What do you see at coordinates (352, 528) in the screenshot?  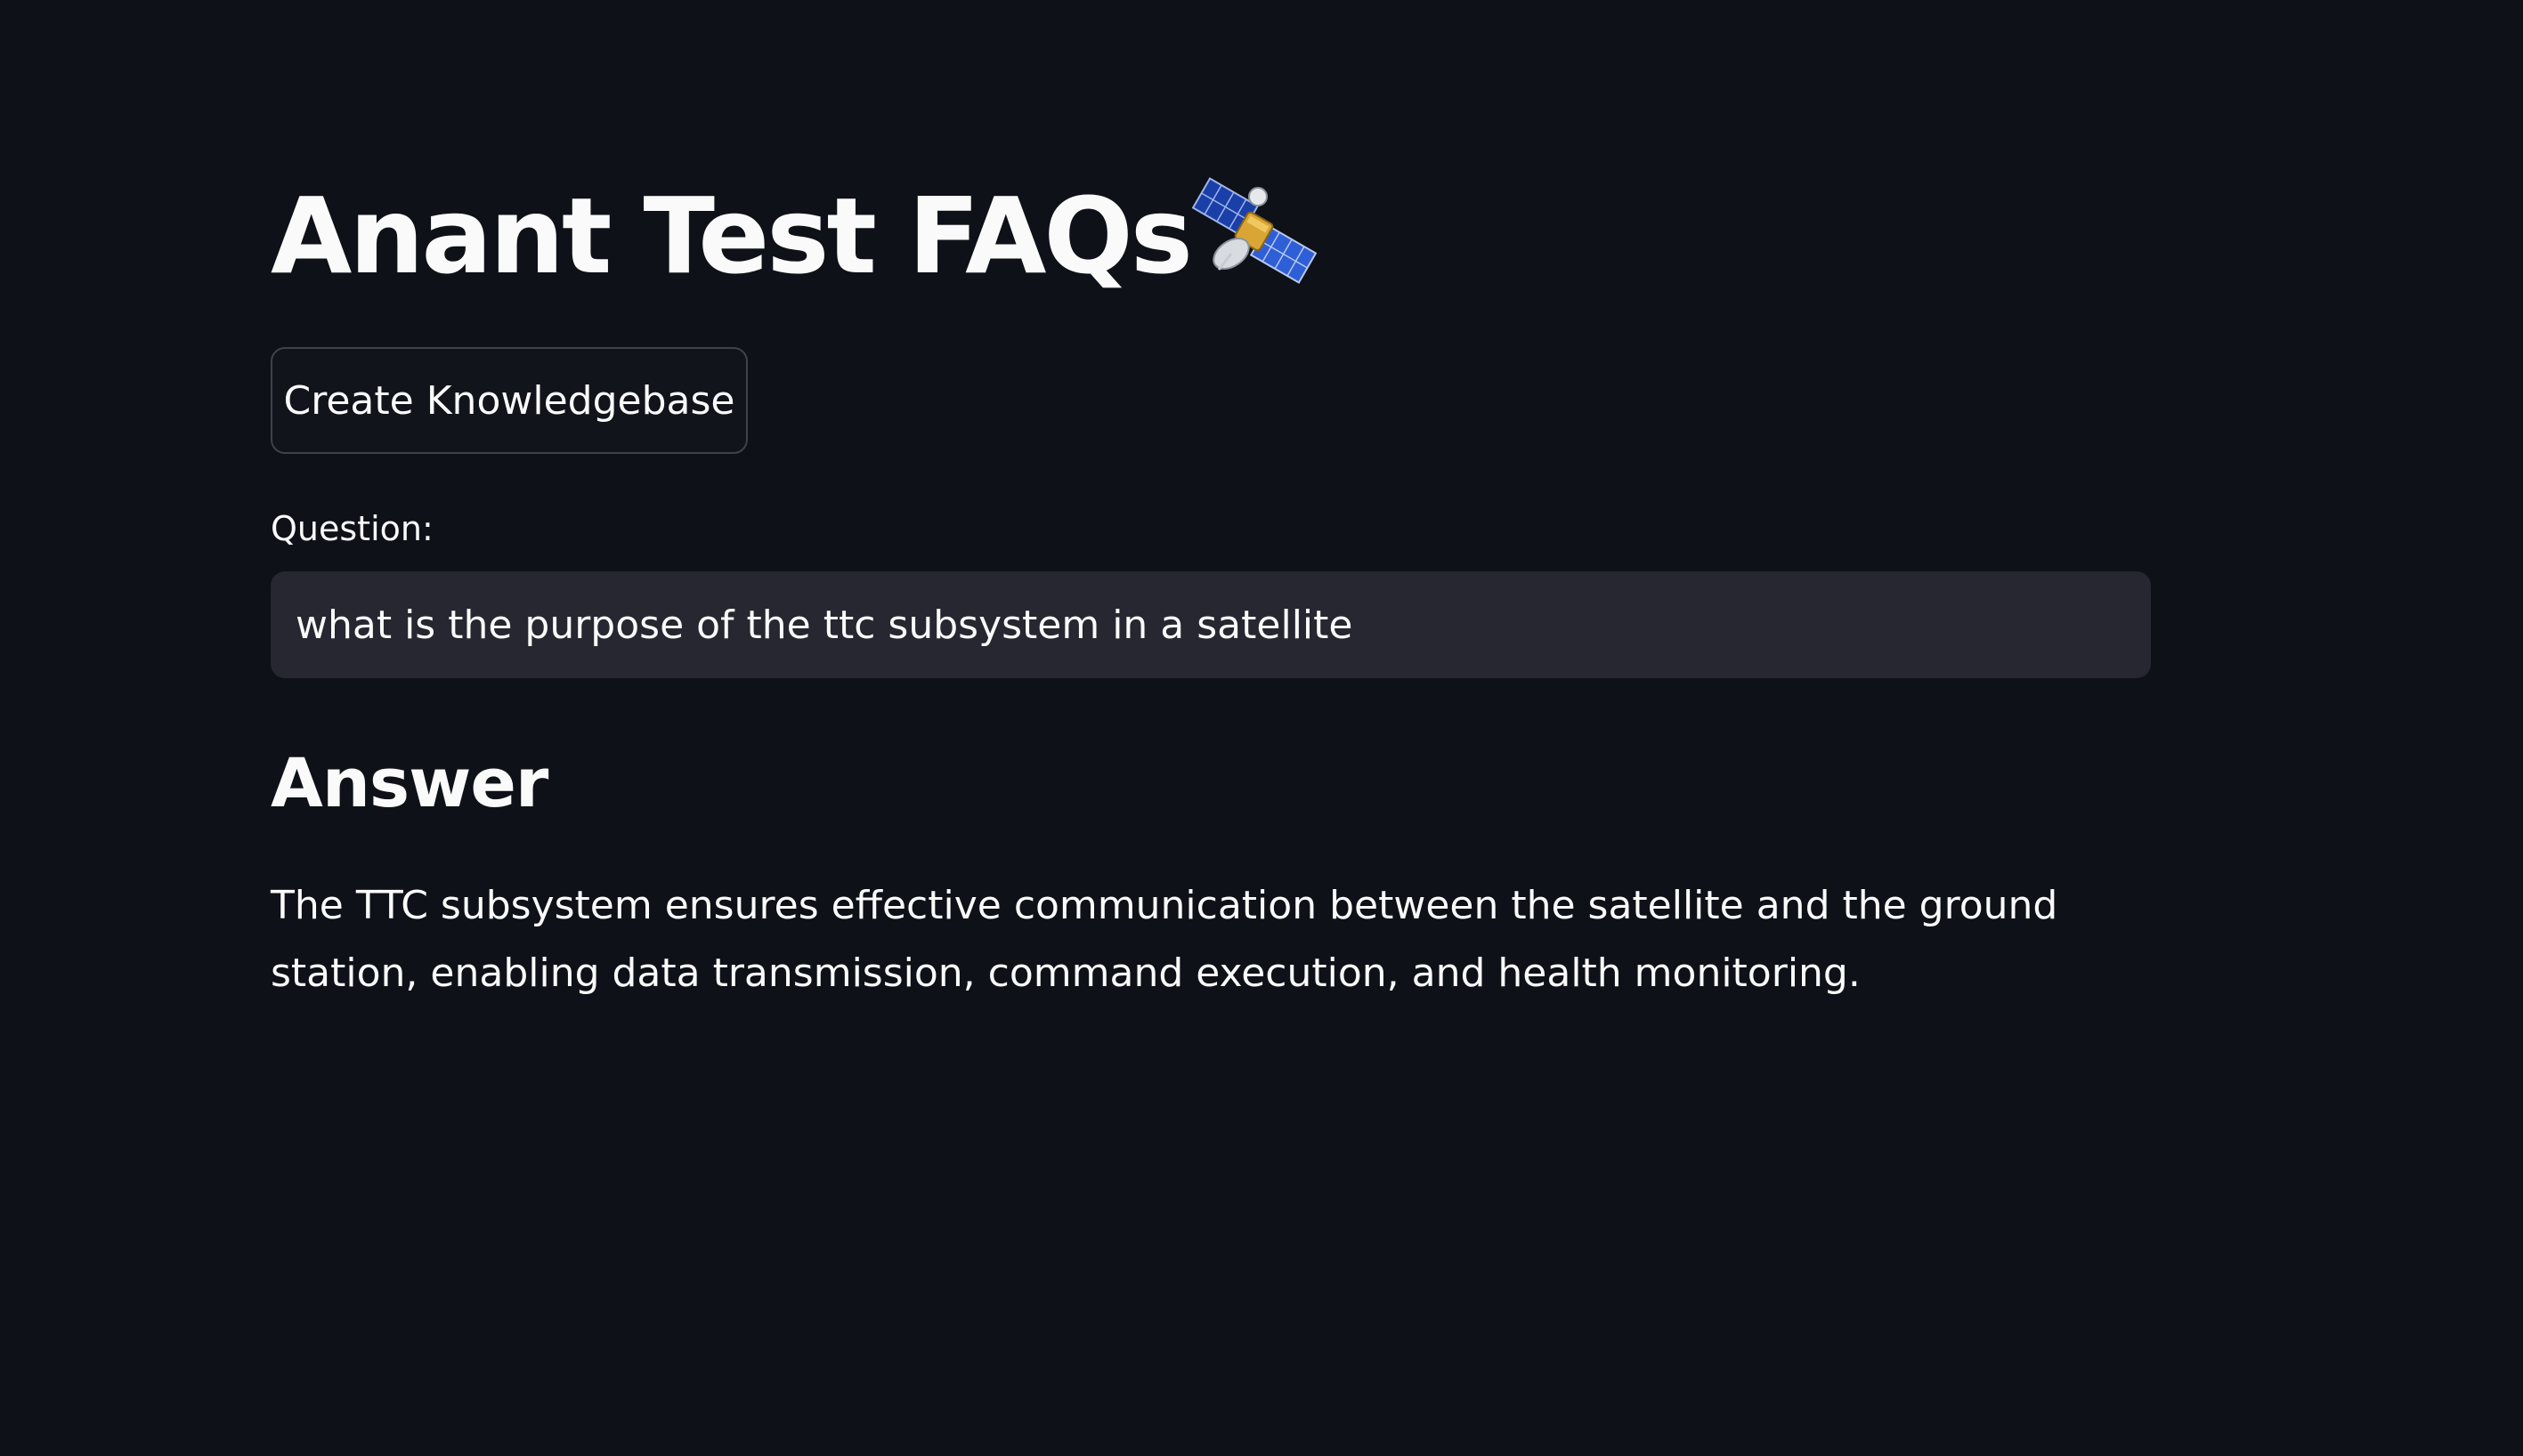 I see `question-label: Question:` at bounding box center [352, 528].